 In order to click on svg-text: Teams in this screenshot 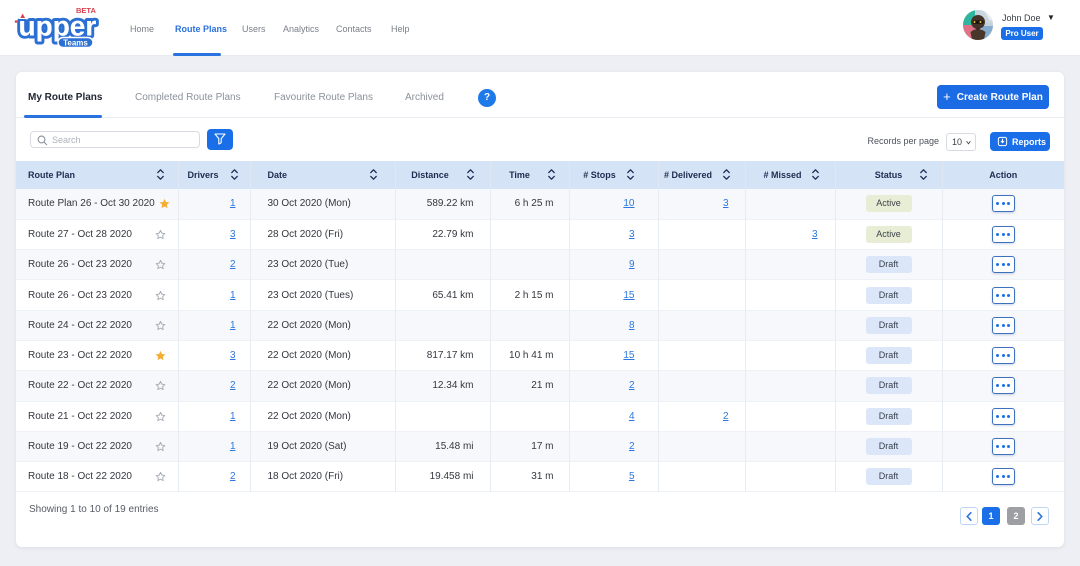, I will do `click(75, 43)`.